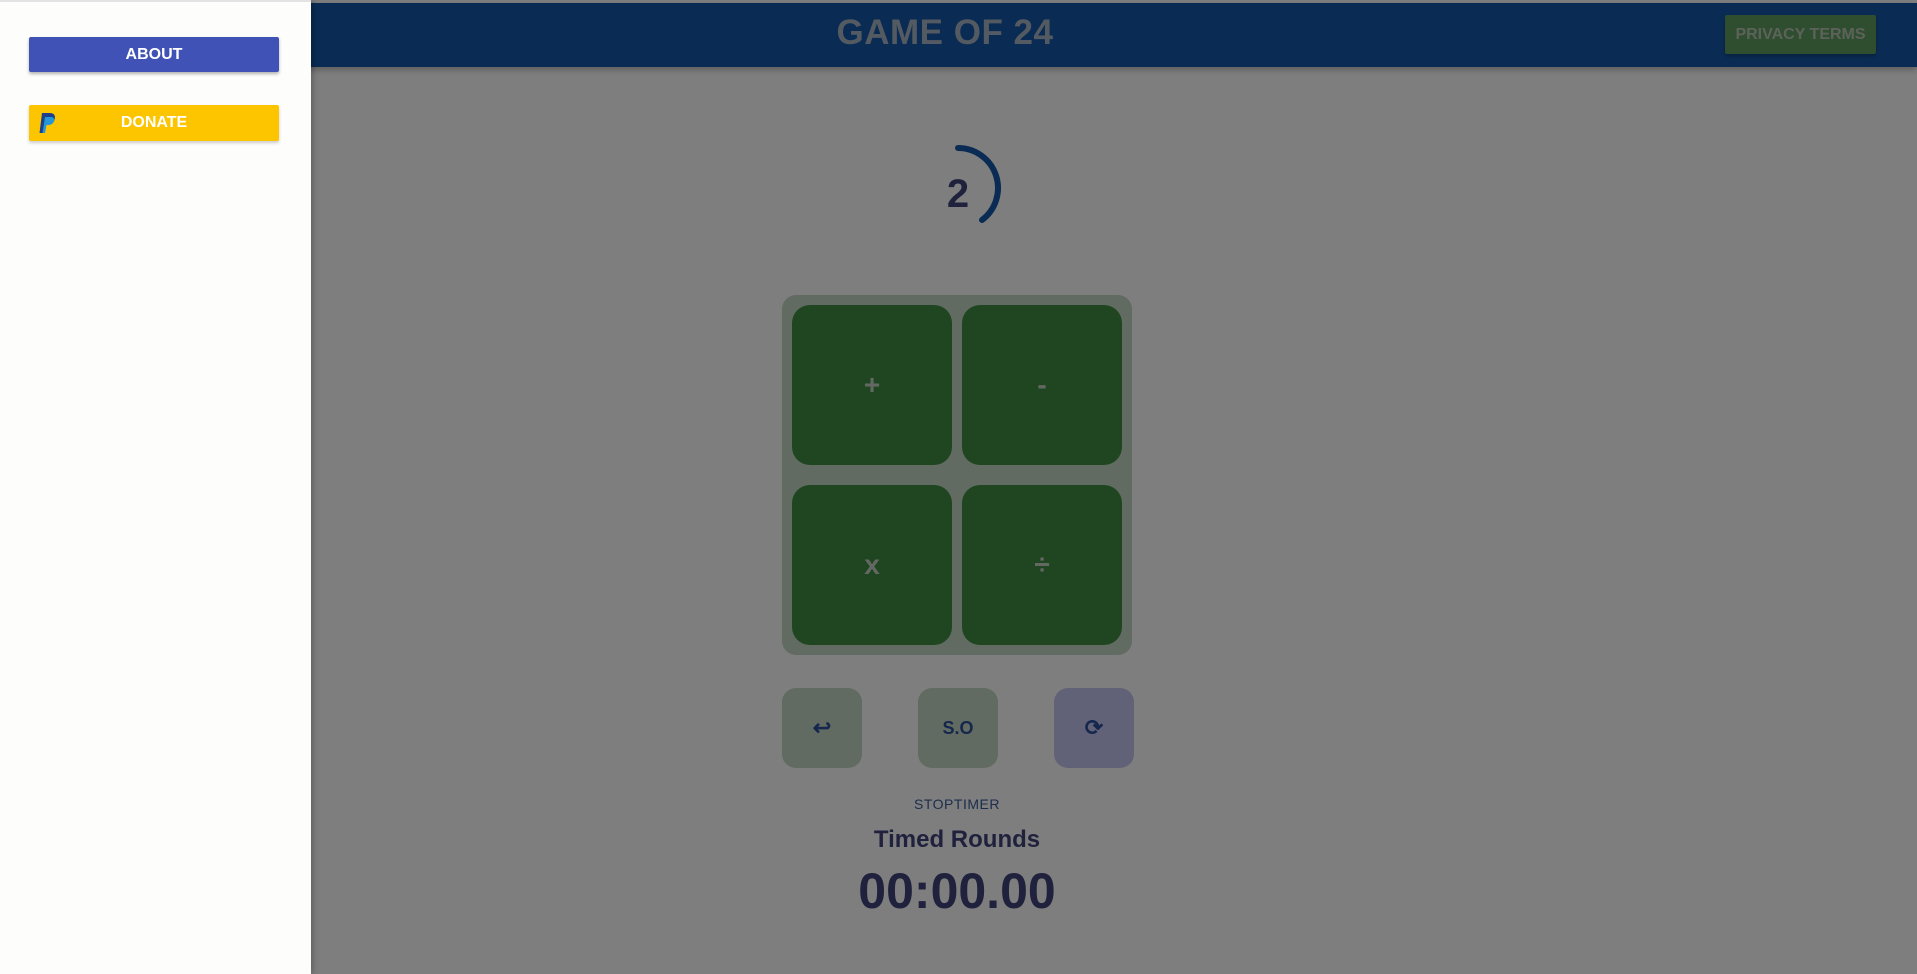  What do you see at coordinates (47, 123) in the screenshot?
I see `paypal-icon` at bounding box center [47, 123].